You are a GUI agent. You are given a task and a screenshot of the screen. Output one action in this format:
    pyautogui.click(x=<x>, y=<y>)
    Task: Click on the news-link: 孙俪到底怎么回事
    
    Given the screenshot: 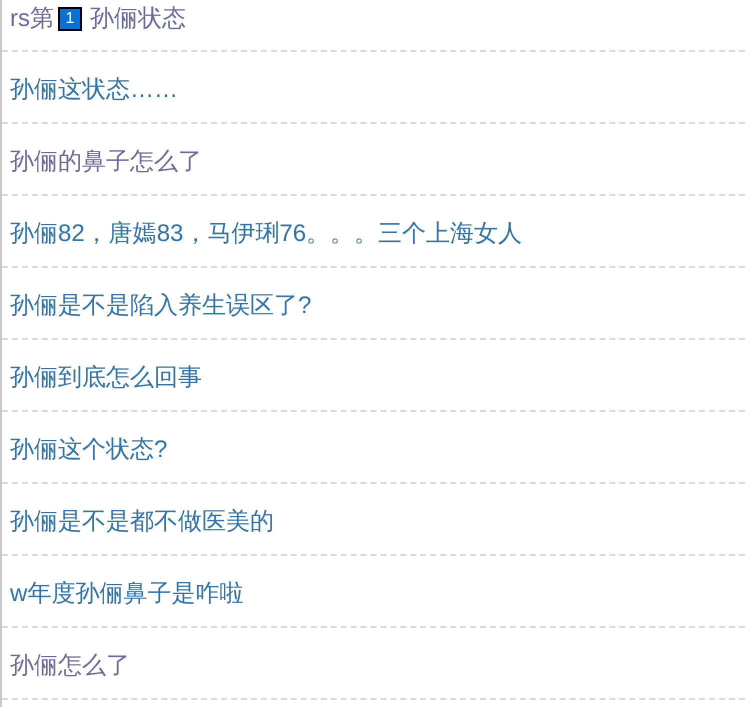 What is the action you would take?
    pyautogui.click(x=106, y=378)
    